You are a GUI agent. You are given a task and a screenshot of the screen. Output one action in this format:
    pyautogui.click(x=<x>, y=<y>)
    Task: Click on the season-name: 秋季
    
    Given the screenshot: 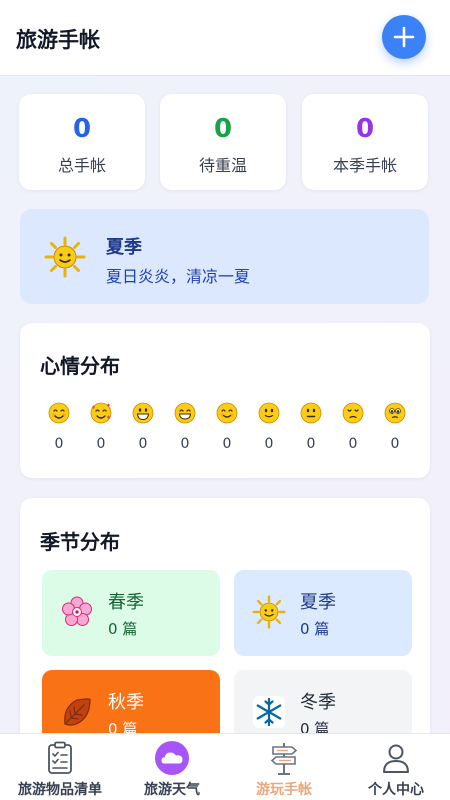 What is the action you would take?
    pyautogui.click(x=126, y=702)
    